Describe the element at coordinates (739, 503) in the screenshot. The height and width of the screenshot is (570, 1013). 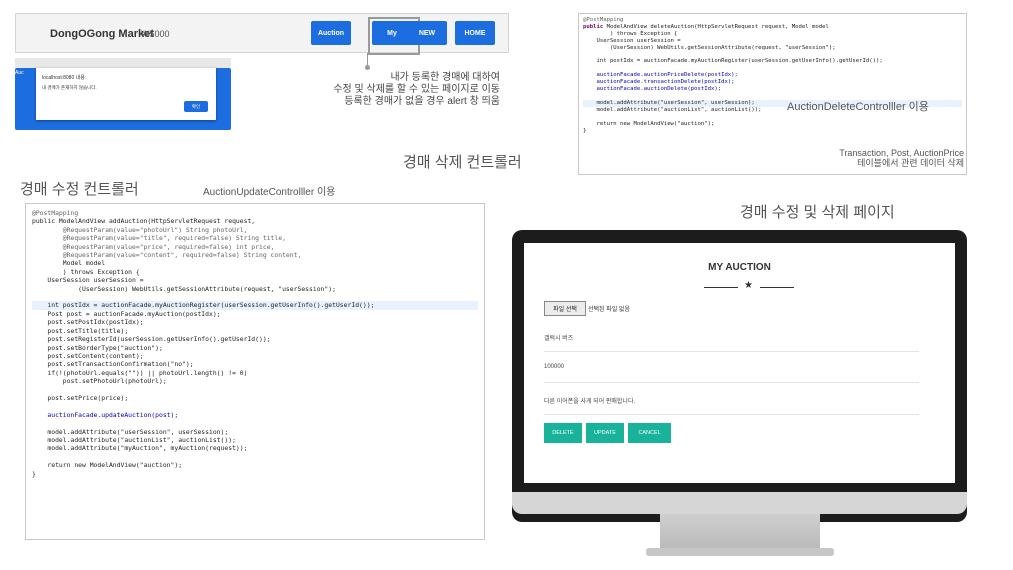
I see `monitor-chin` at that location.